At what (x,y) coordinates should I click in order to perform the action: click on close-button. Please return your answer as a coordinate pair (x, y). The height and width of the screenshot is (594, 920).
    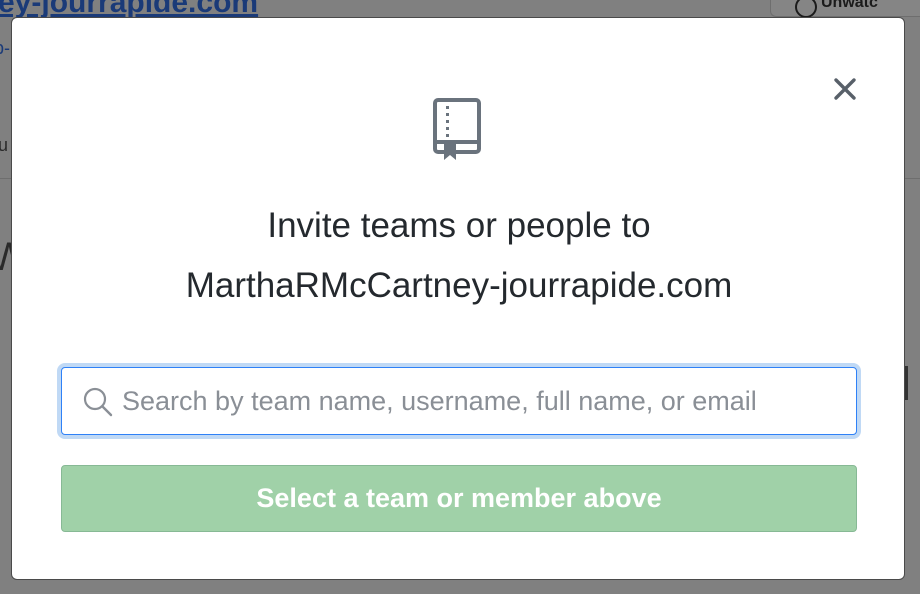
    Looking at the image, I should click on (845, 89).